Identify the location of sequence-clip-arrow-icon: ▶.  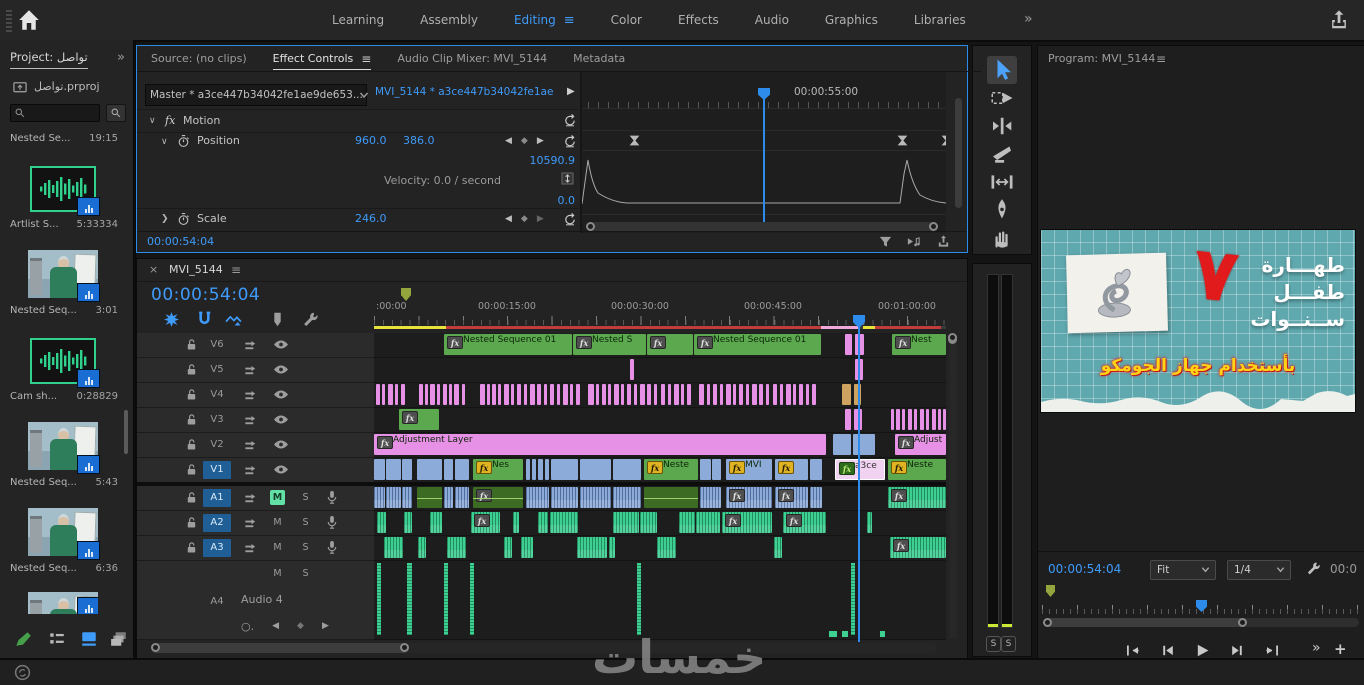
(571, 91).